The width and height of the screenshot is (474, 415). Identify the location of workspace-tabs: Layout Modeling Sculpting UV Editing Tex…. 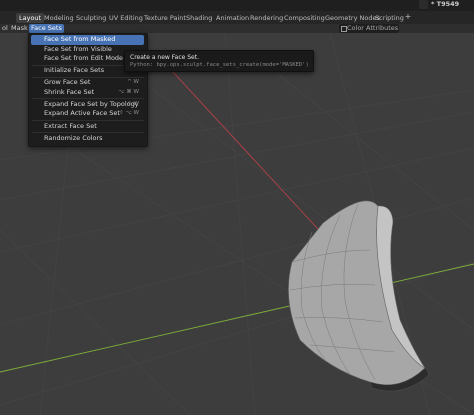
(237, 17).